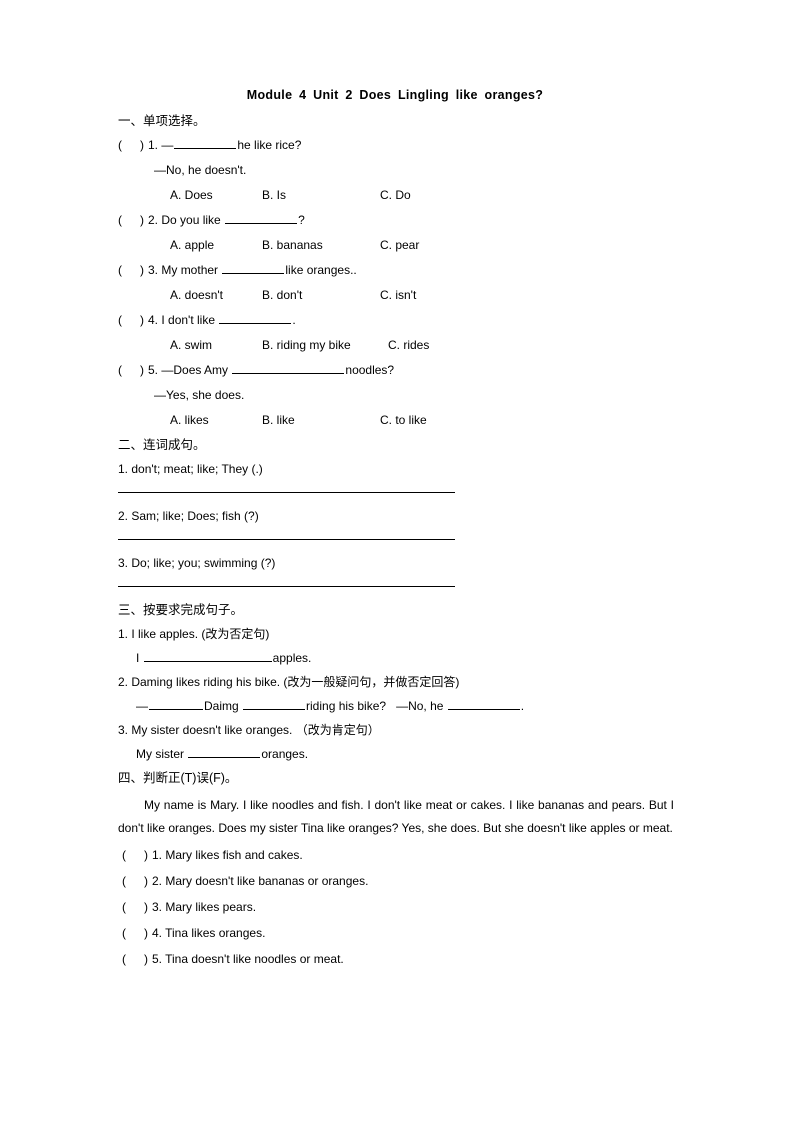 The width and height of the screenshot is (794, 1123). I want to click on question-number: 4., so click(153, 320).